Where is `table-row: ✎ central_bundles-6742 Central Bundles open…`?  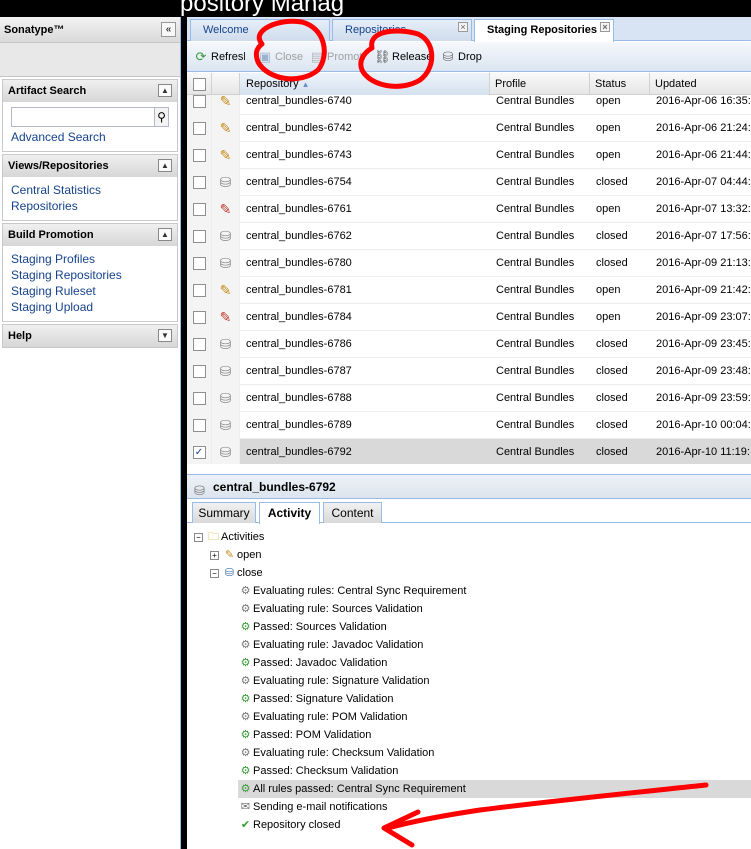
table-row: ✎ central_bundles-6742 Central Bundles open… is located at coordinates (469, 128).